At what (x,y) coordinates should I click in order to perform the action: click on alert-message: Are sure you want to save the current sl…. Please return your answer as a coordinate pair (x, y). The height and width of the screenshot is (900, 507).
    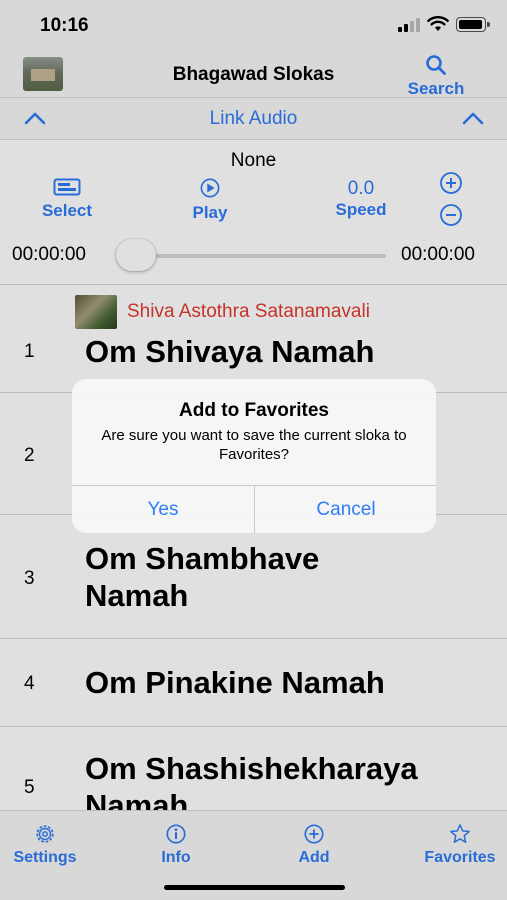
    Looking at the image, I should click on (254, 445).